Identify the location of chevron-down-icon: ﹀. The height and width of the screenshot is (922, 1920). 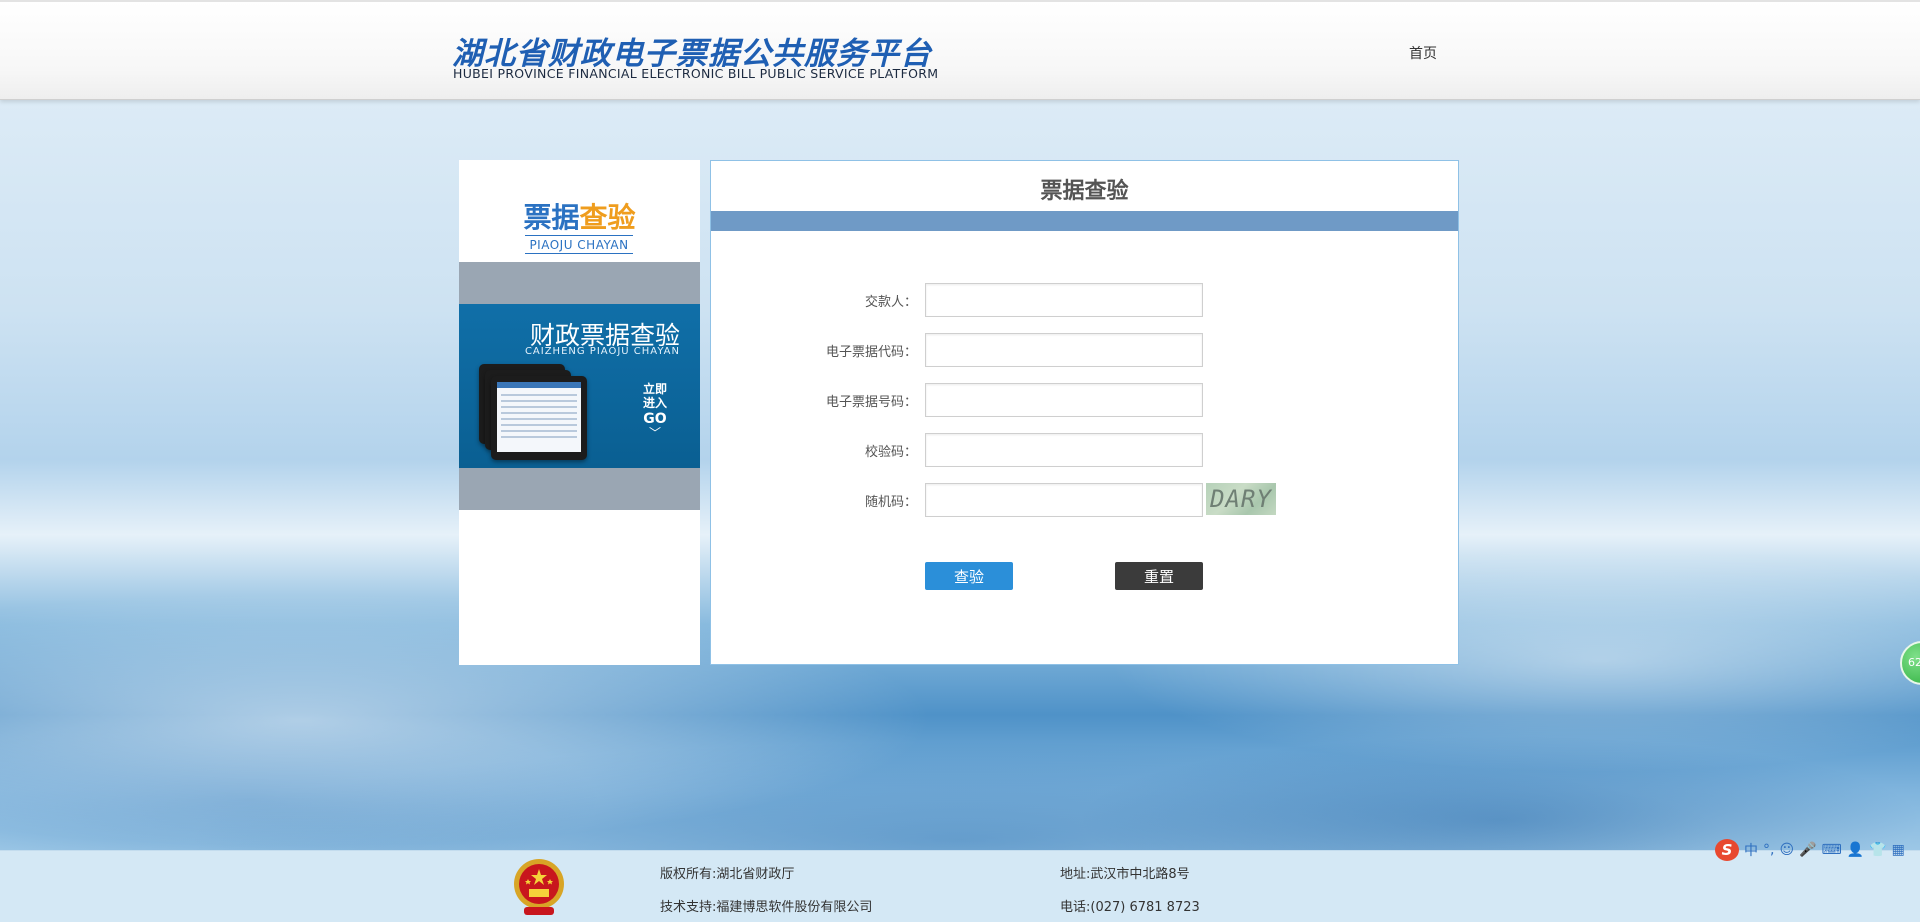
(654, 433).